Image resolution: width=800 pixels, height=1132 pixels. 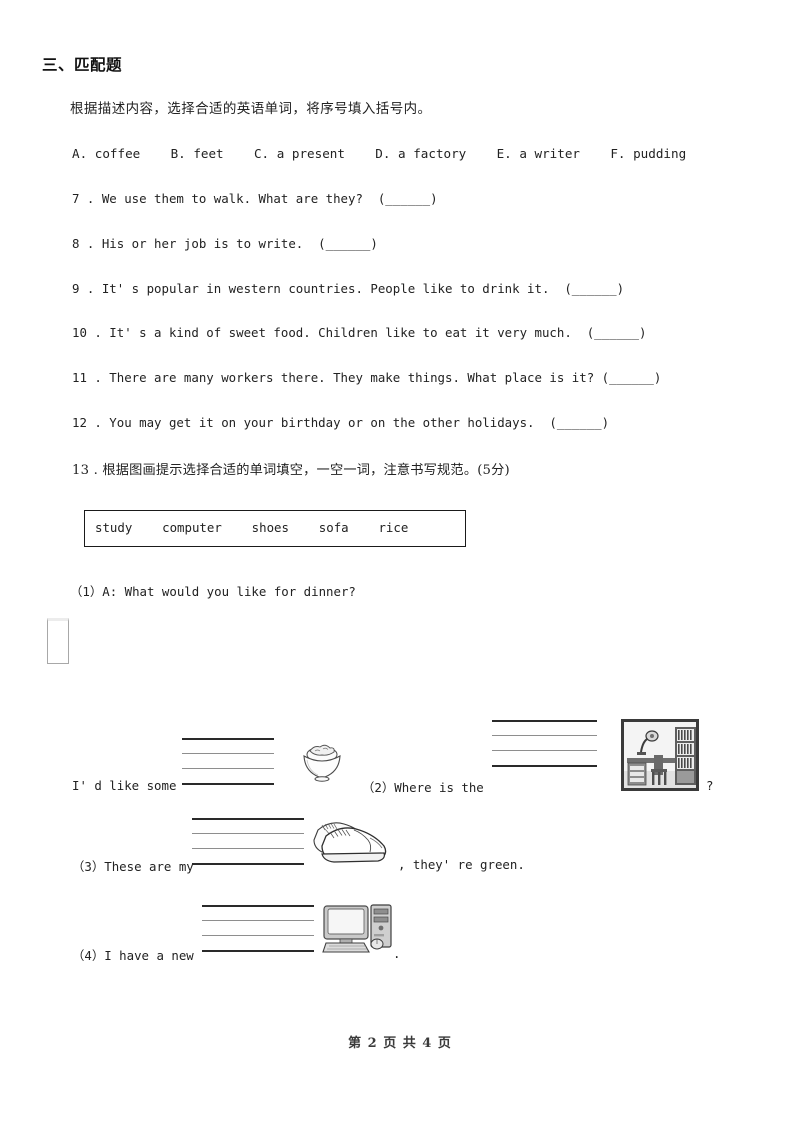 I want to click on question-13: 13 . 根据图画提示选择合适的单词填空，一空一词，注意书写规范。(5分), so click(x=291, y=470).